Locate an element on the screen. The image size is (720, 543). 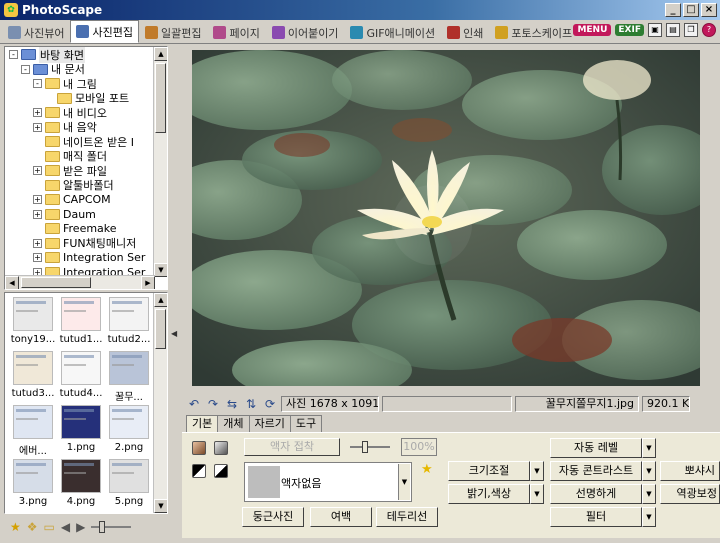
auto-contrast-dropdown: ▼ is located at coordinates (649, 471).